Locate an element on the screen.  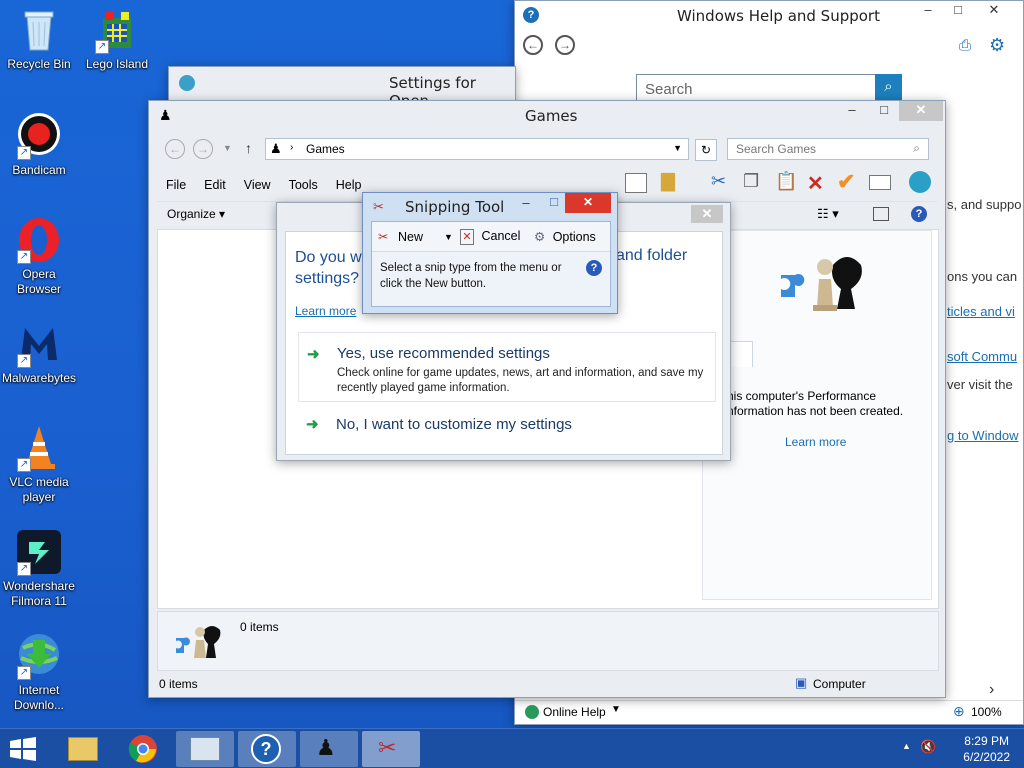
games-app-icon: ♟ is located at coordinates (165, 115).